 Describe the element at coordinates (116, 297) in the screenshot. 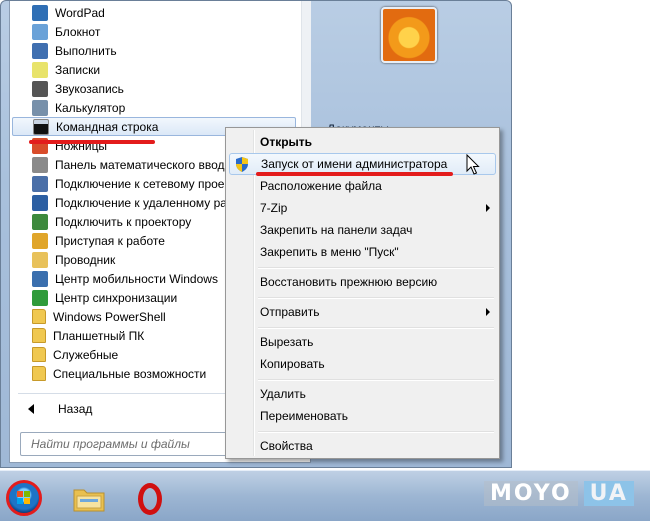

I see `program-label: Центр синхронизации` at that location.